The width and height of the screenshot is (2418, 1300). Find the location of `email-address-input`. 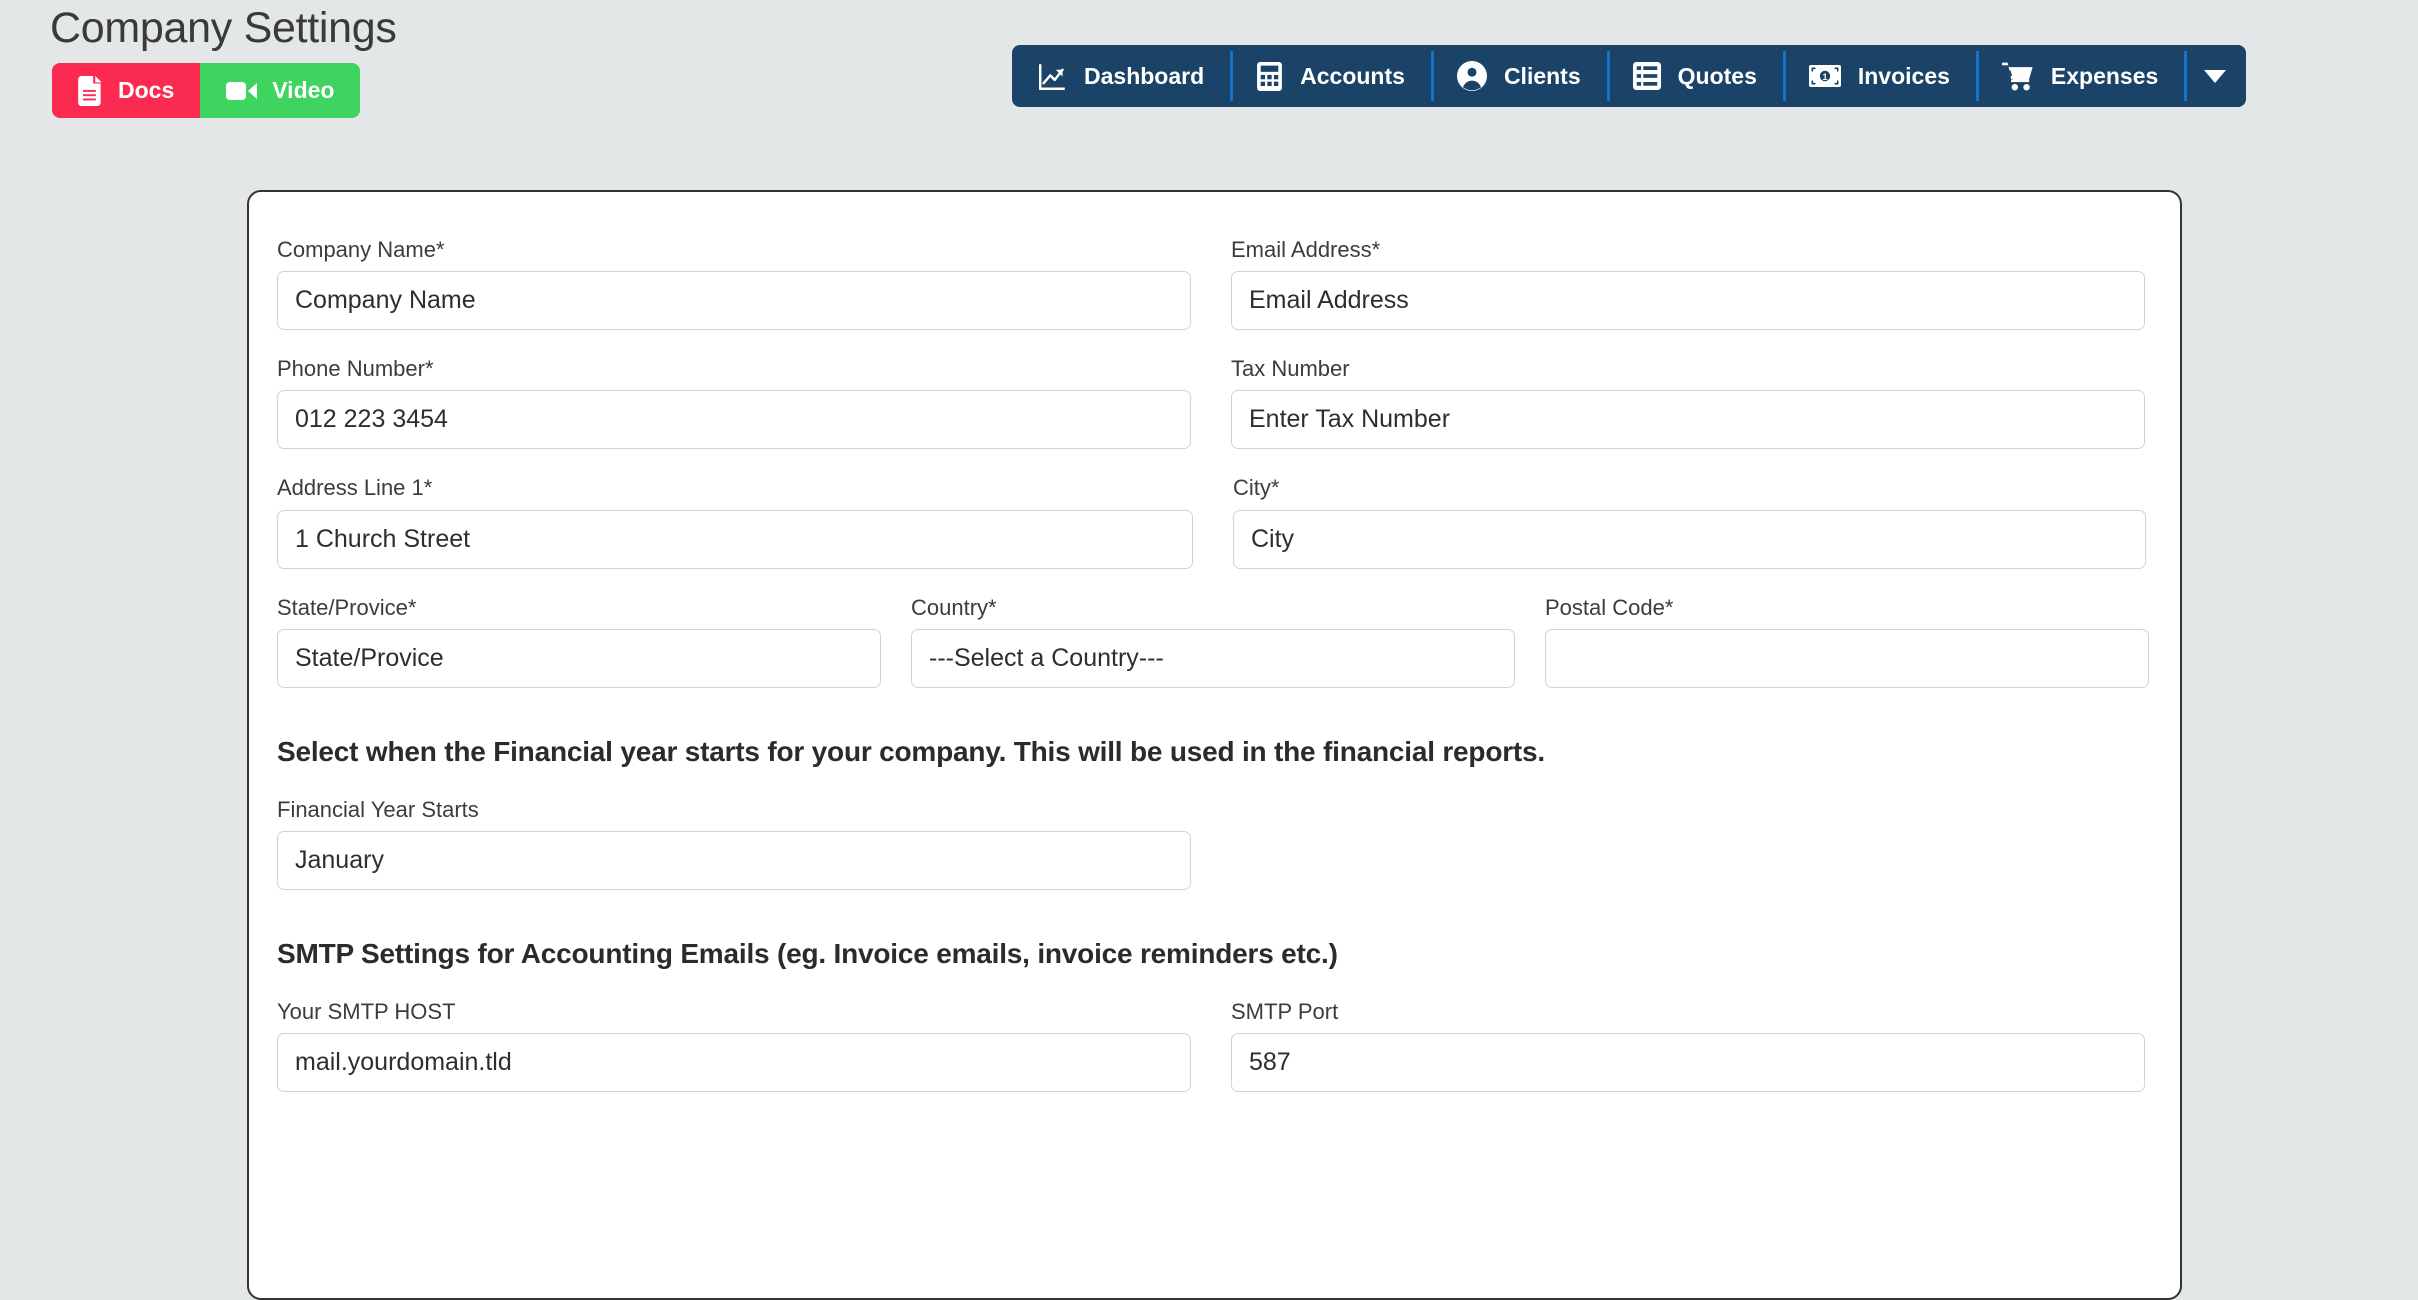

email-address-input is located at coordinates (1688, 301).